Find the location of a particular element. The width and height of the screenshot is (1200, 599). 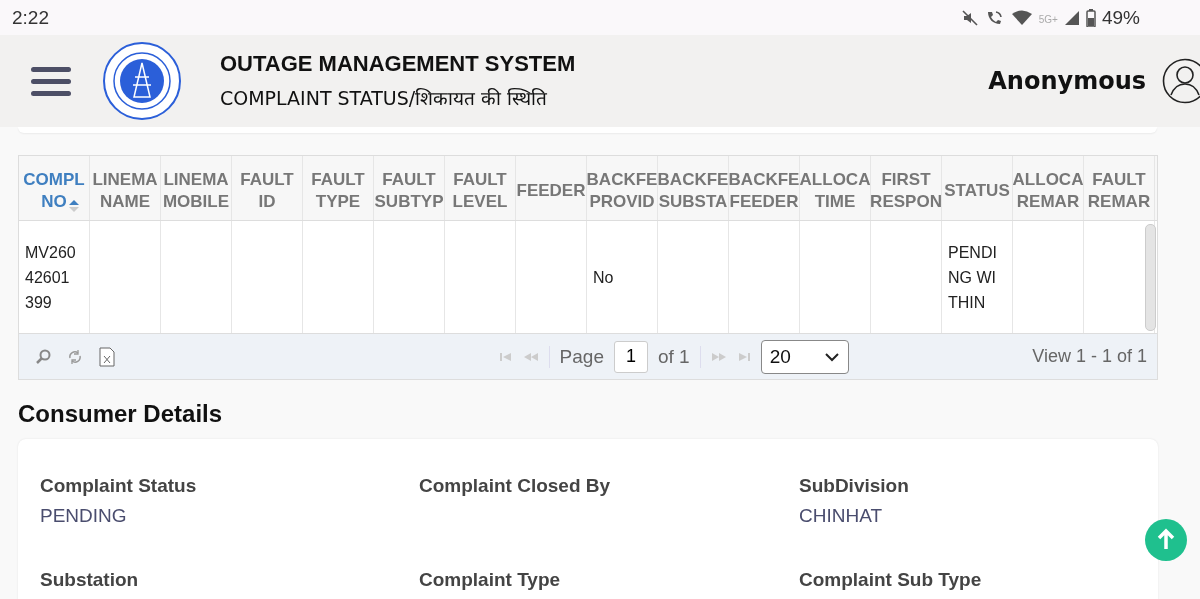

column-header: FEEDER is located at coordinates (551, 188).